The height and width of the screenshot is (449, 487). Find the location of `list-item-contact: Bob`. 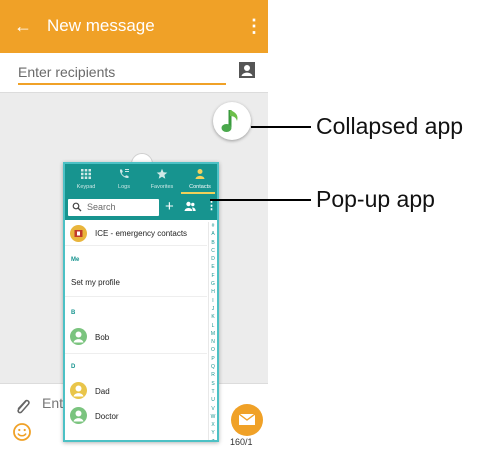

list-item-contact: Bob is located at coordinates (136, 337).